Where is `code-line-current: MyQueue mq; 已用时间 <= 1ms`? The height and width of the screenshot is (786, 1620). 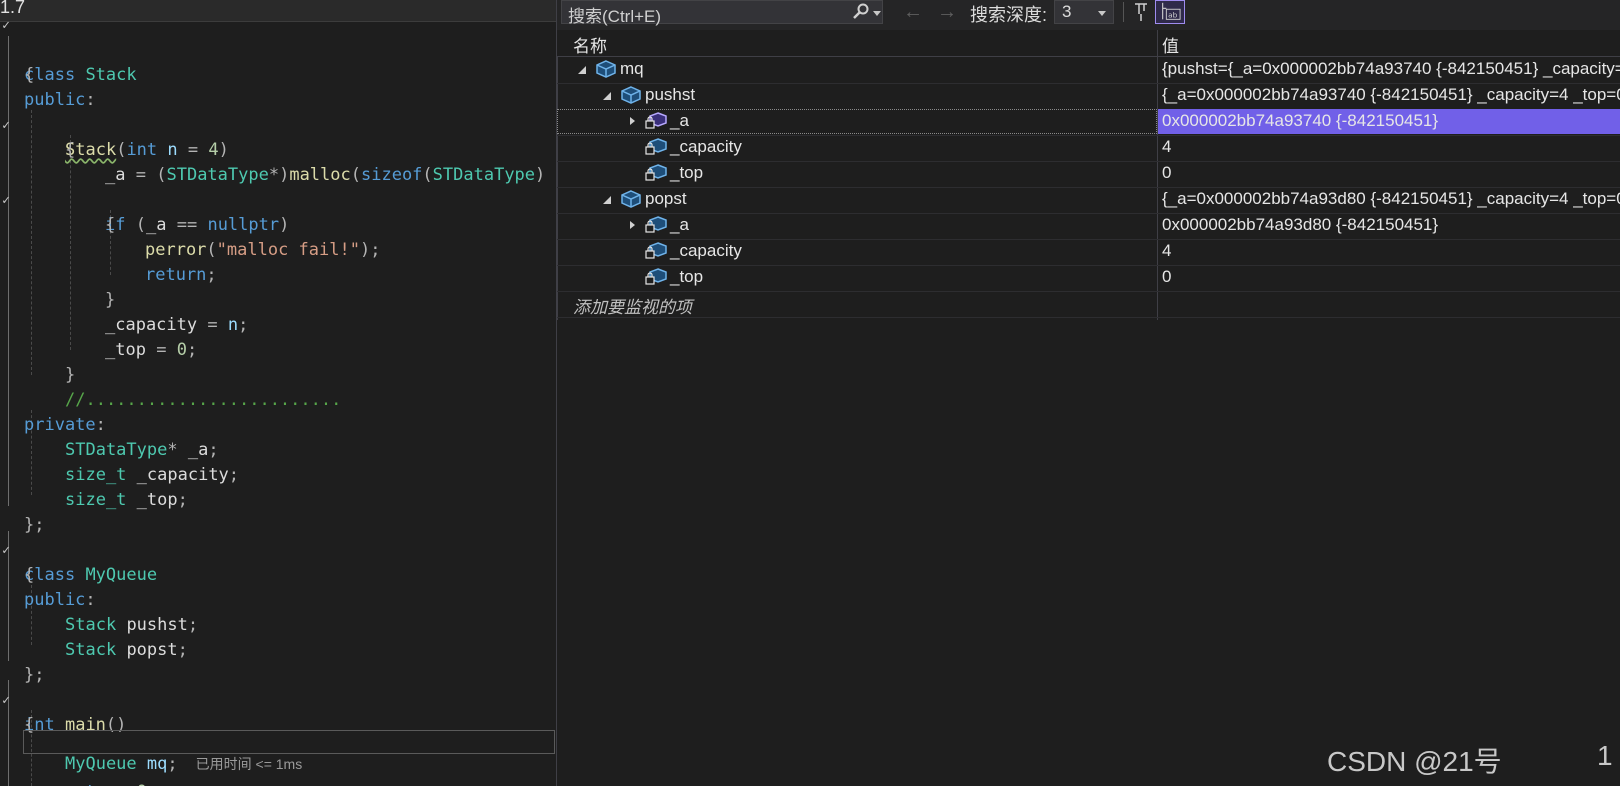 code-line-current: MyQueue mq; 已用时间 <= 1ms is located at coordinates (289, 752).